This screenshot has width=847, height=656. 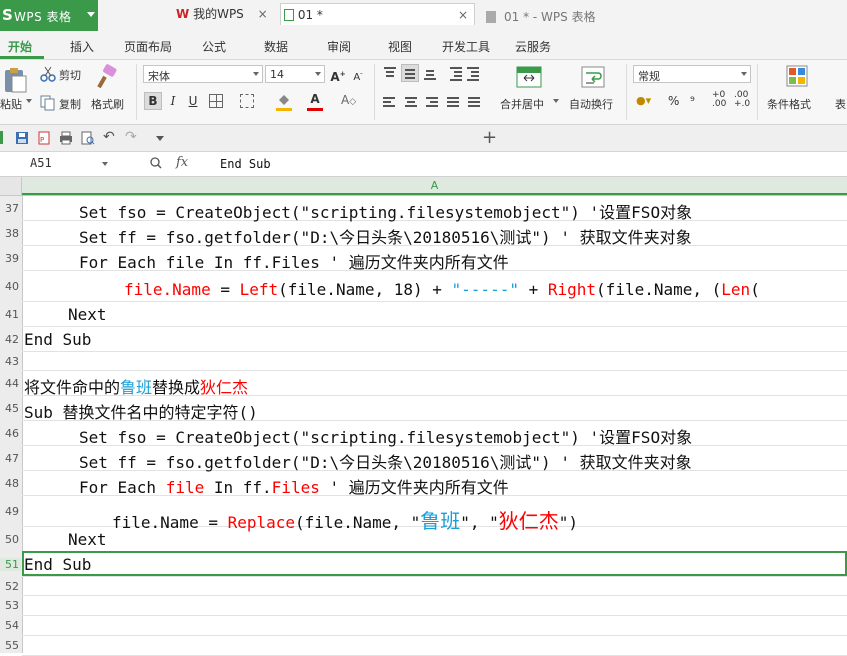 I want to click on cell-a48: For Each file In ff.Files ' 遍历文件夹内所有文件, so click(x=294, y=486).